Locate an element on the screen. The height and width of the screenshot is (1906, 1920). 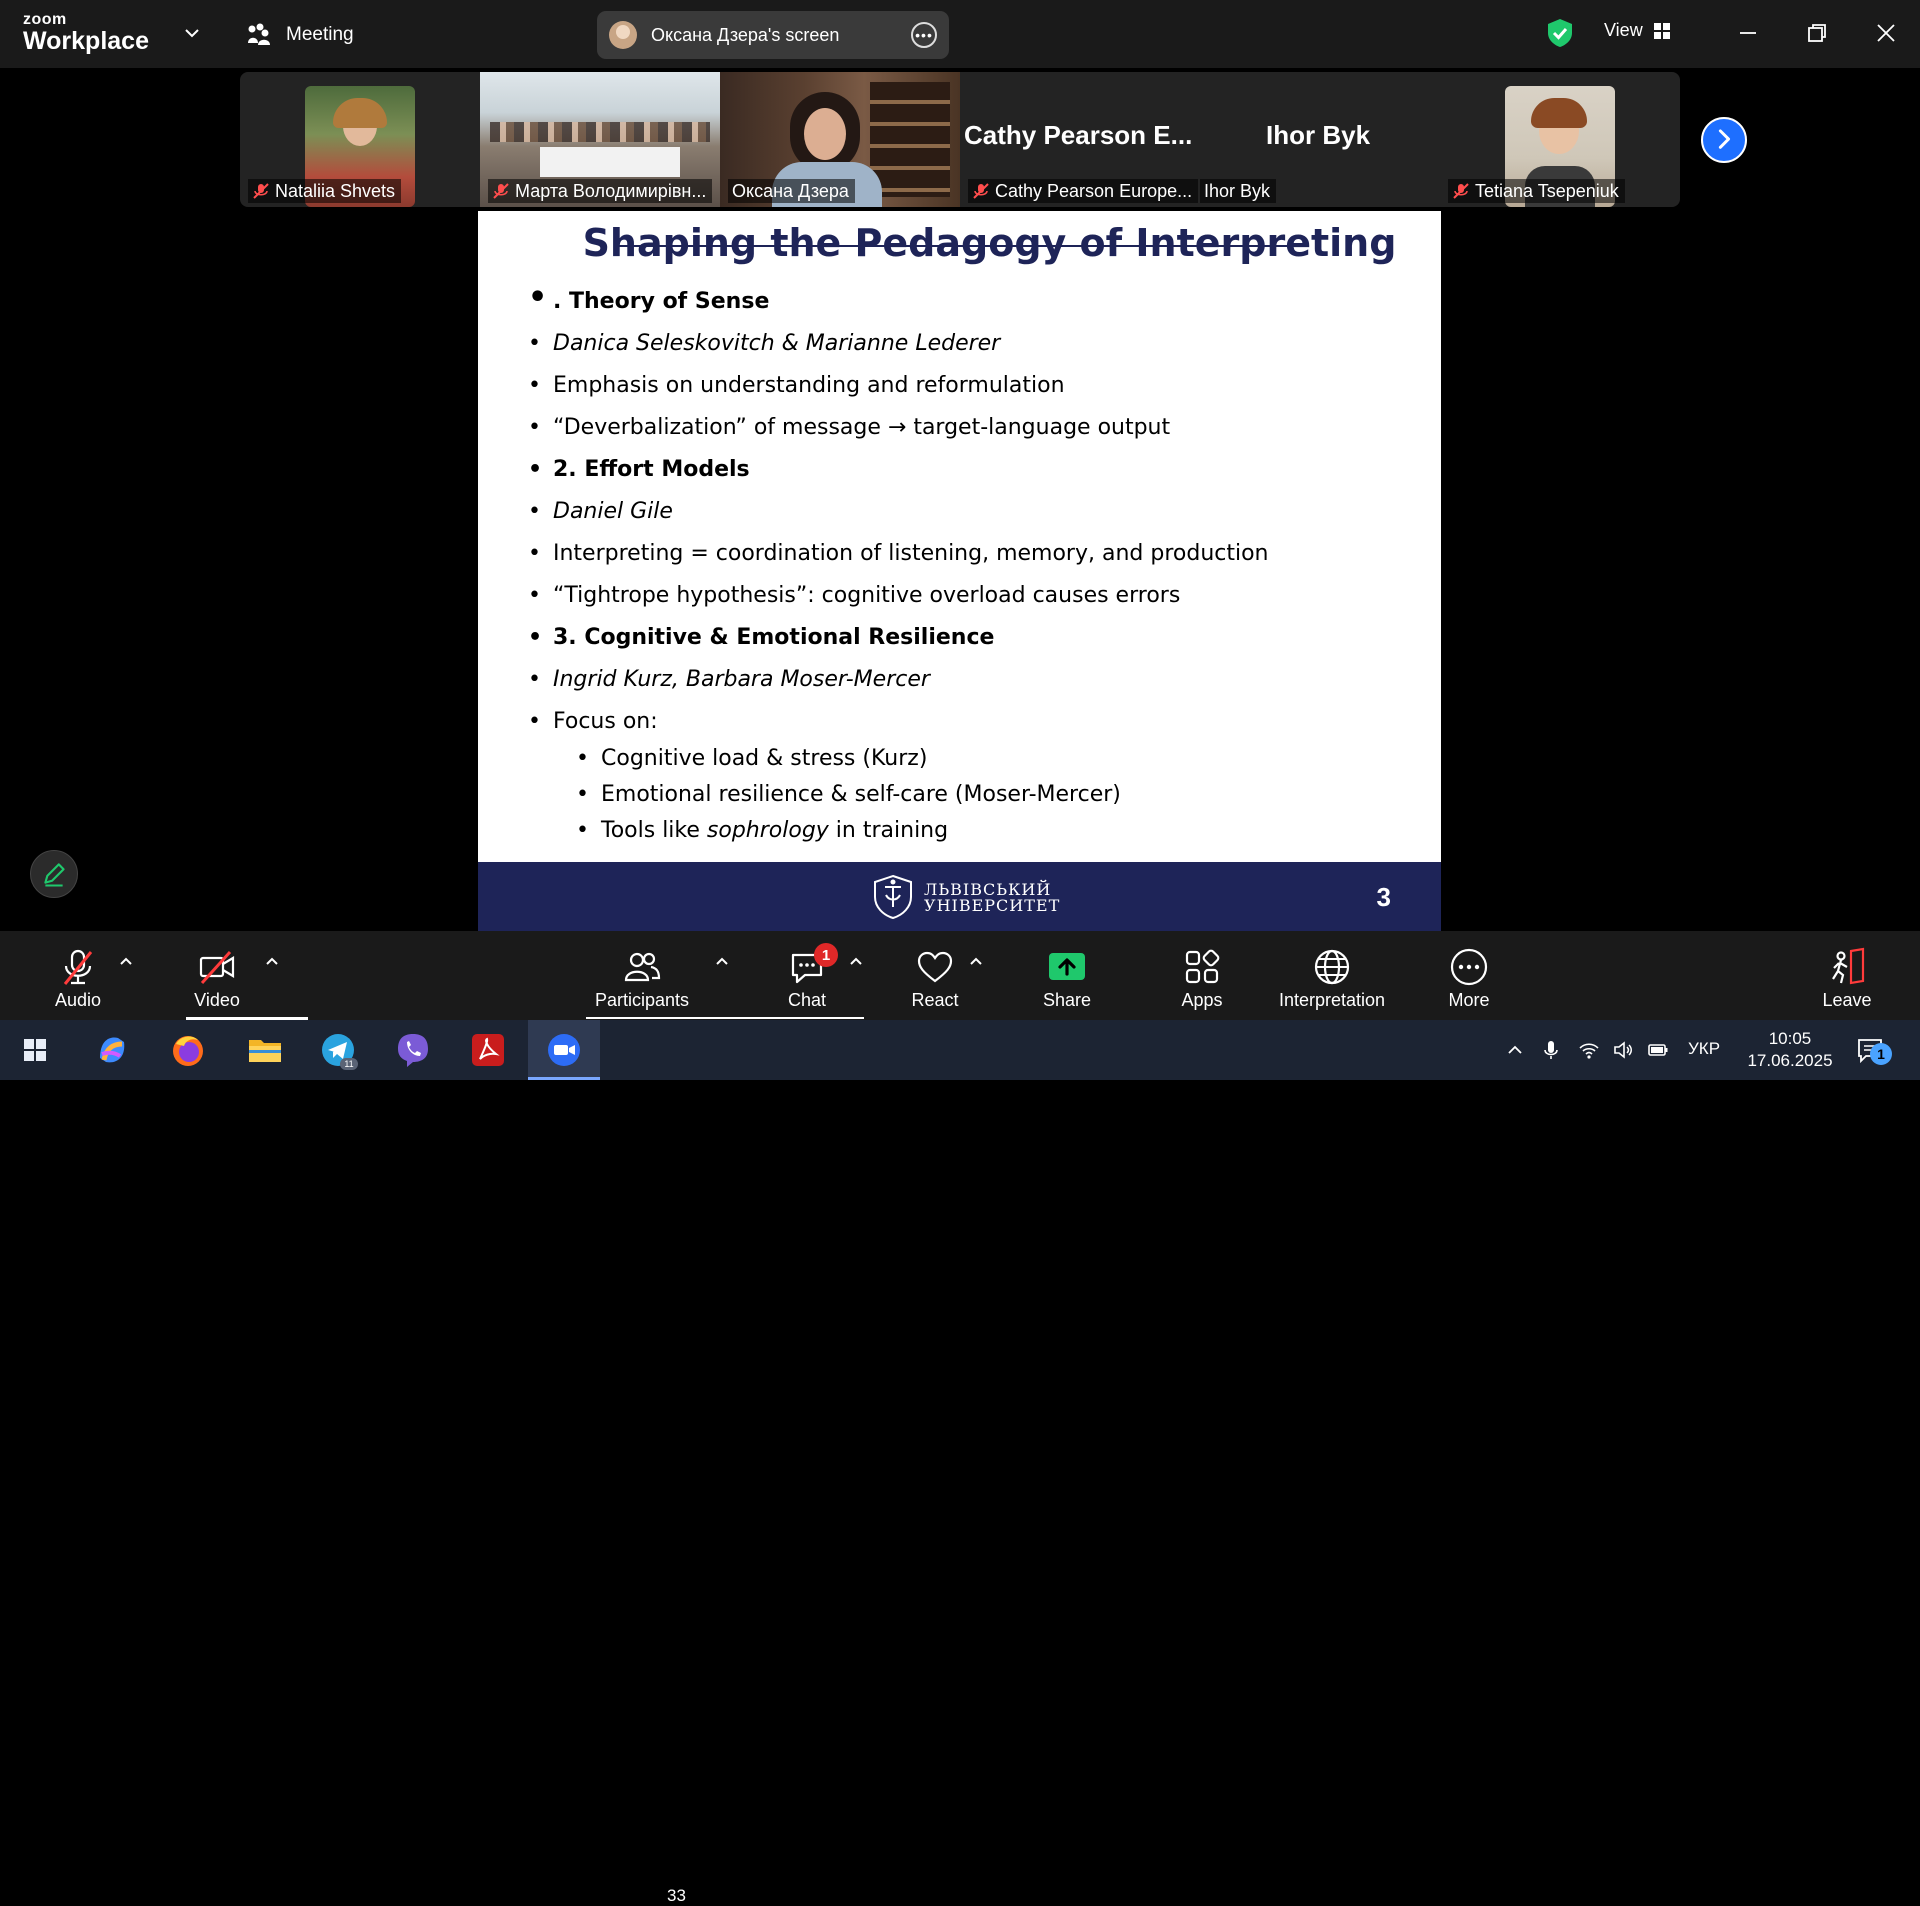
bullet-item: Daniel Gile is located at coordinates (968, 512).